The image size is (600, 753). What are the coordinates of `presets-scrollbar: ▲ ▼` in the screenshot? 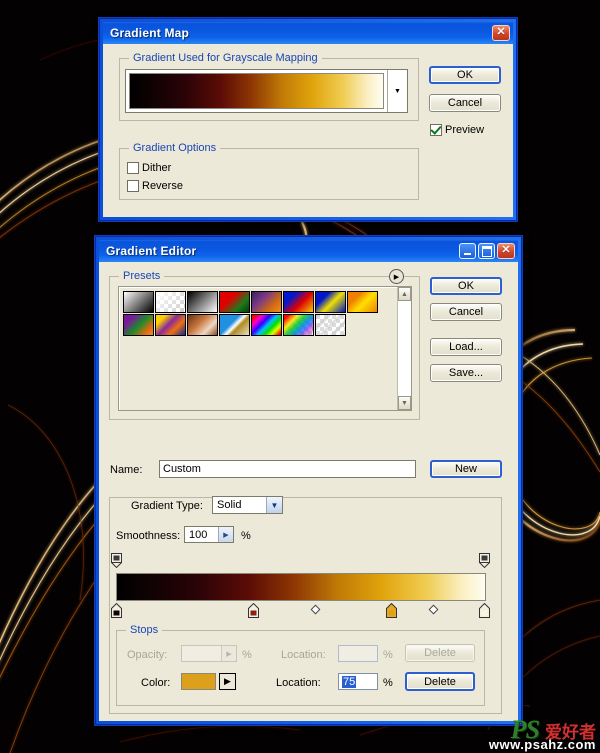 It's located at (404, 348).